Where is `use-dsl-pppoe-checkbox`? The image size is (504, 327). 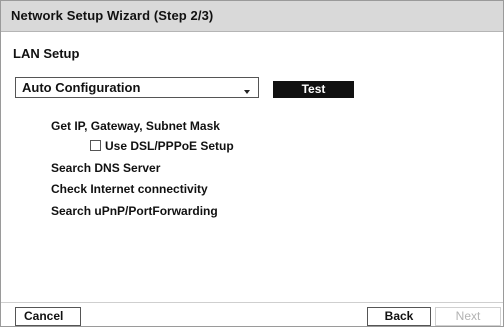
use-dsl-pppoe-checkbox is located at coordinates (95, 145).